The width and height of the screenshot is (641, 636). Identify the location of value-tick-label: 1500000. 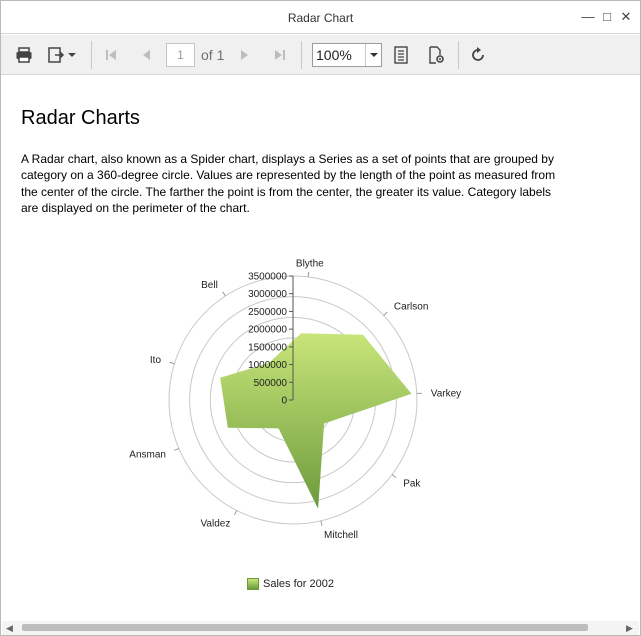
(267, 347).